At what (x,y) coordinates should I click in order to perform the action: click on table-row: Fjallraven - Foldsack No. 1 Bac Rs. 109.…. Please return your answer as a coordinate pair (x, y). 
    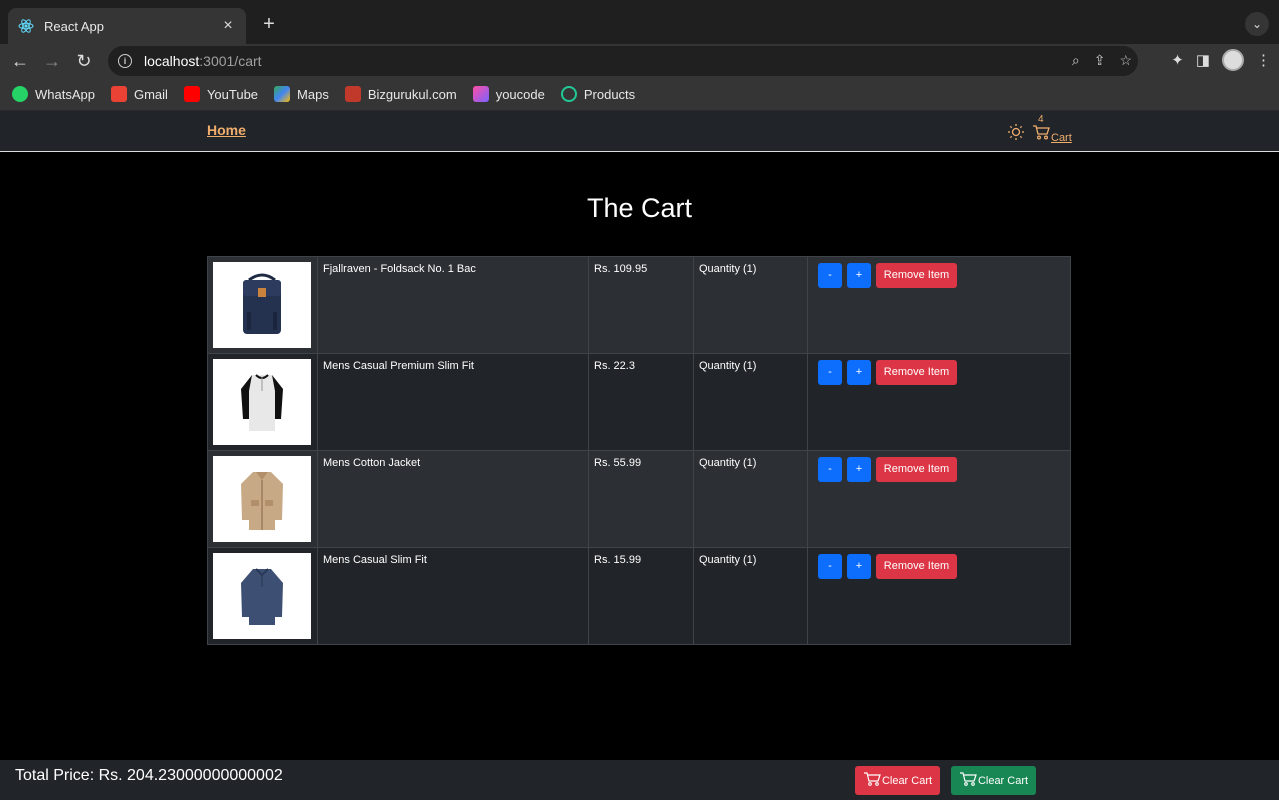
    Looking at the image, I should click on (639, 305).